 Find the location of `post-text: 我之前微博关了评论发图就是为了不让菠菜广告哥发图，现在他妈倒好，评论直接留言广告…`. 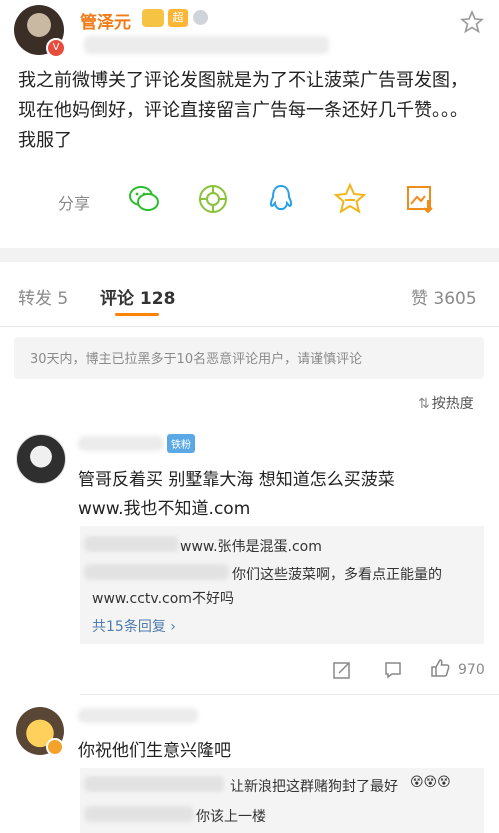

post-text: 我之前微博关了评论发图就是为了不让菠菜广告哥发图，现在他妈倒好，评论直接留言广告… is located at coordinates (243, 110).